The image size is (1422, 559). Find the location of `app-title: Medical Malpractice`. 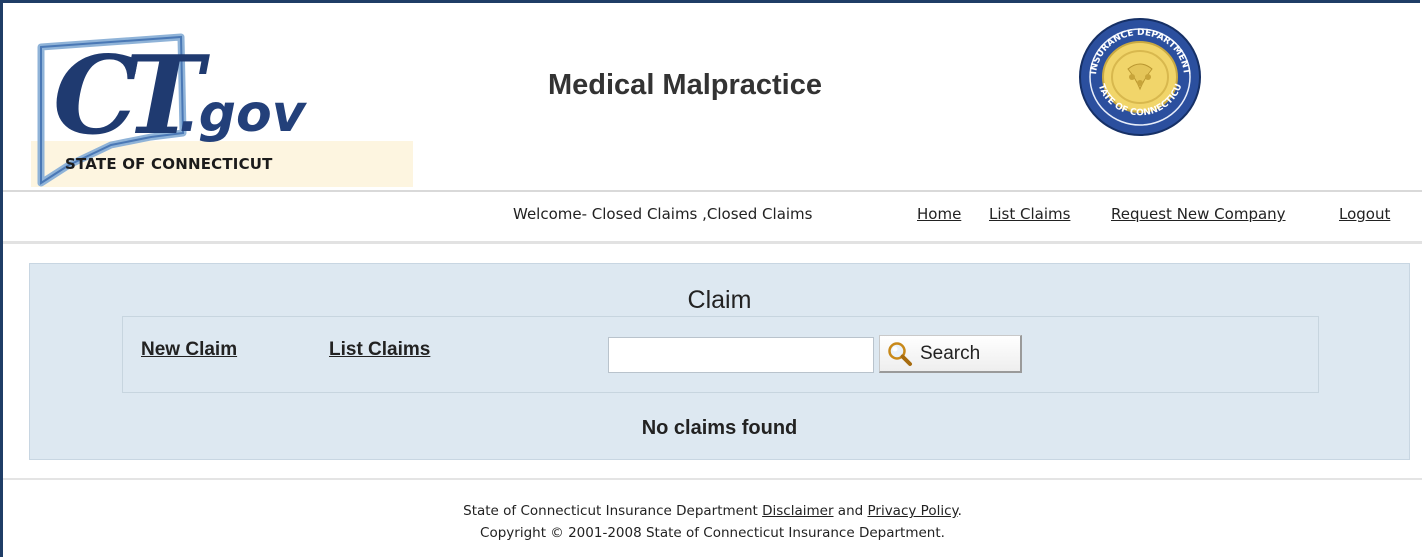

app-title: Medical Malpractice is located at coordinates (685, 85).